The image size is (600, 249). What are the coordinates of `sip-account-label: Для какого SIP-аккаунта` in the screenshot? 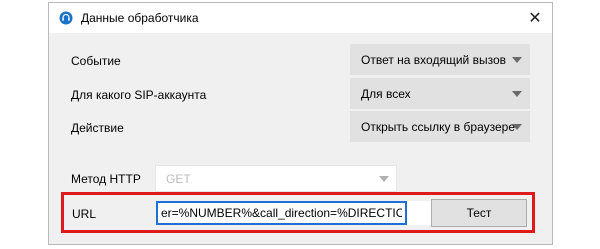 It's located at (139, 95).